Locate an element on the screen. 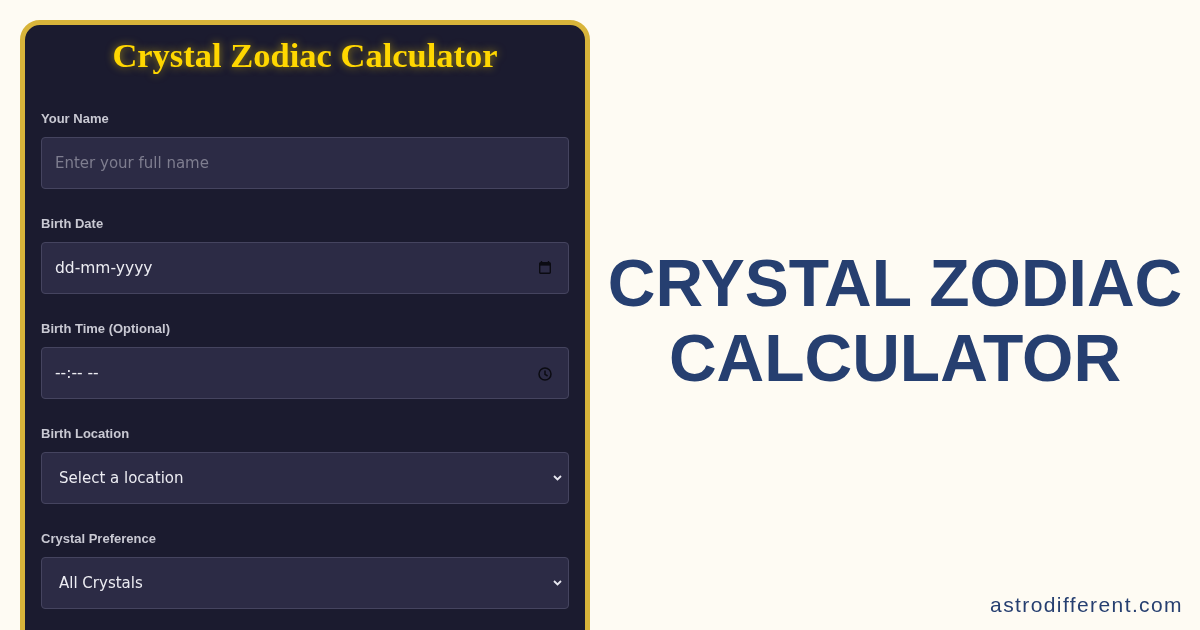  calendar-icon is located at coordinates (545, 267).